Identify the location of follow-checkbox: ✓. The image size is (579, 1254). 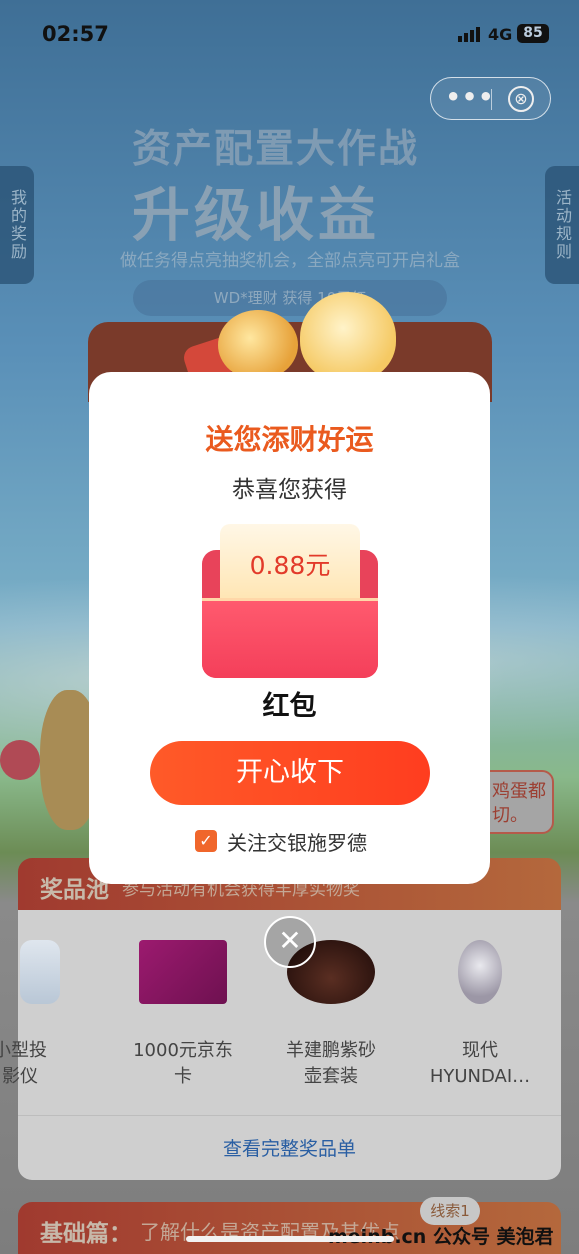
(206, 841).